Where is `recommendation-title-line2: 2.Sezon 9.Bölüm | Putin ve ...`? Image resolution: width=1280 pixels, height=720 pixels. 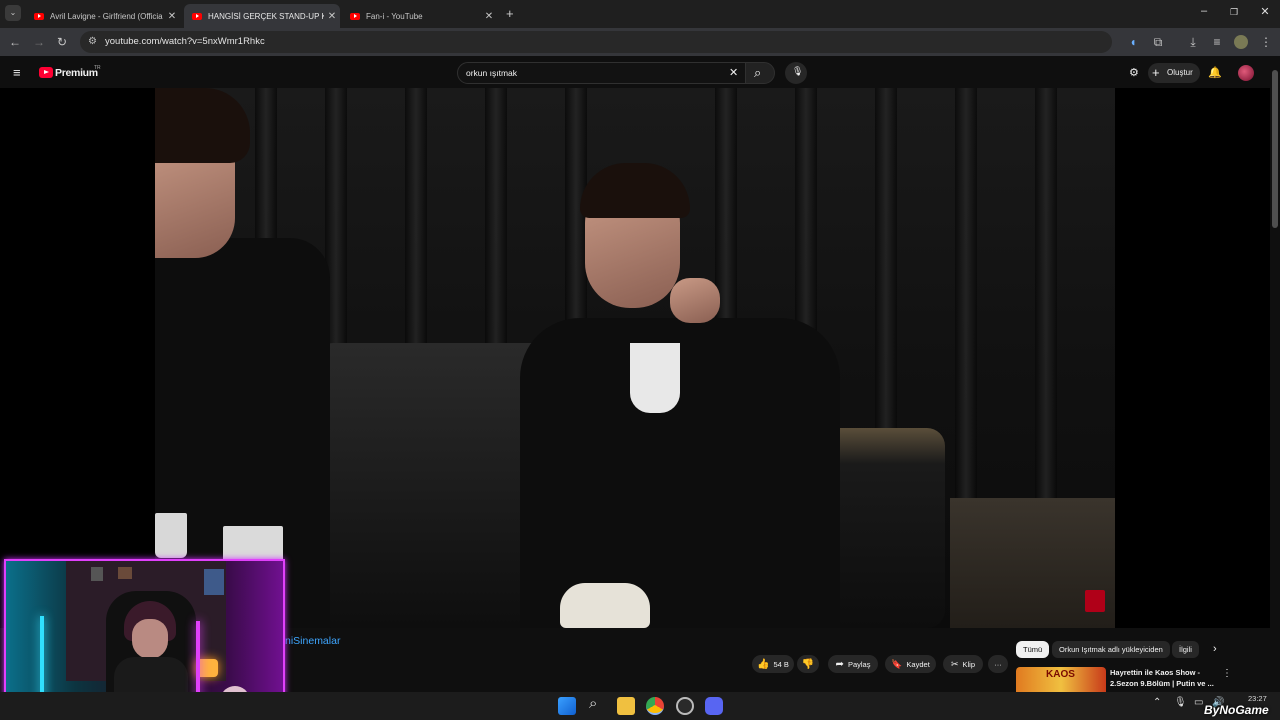 recommendation-title-line2: 2.Sezon 9.Bölüm | Putin ve ... is located at coordinates (1162, 683).